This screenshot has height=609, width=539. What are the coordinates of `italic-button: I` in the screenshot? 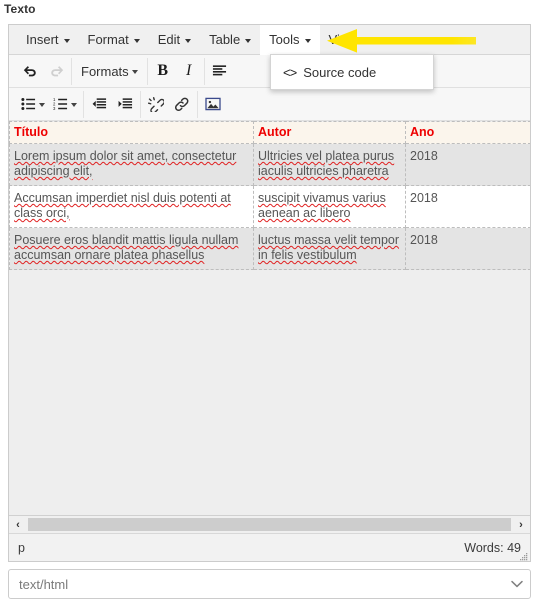 It's located at (189, 71).